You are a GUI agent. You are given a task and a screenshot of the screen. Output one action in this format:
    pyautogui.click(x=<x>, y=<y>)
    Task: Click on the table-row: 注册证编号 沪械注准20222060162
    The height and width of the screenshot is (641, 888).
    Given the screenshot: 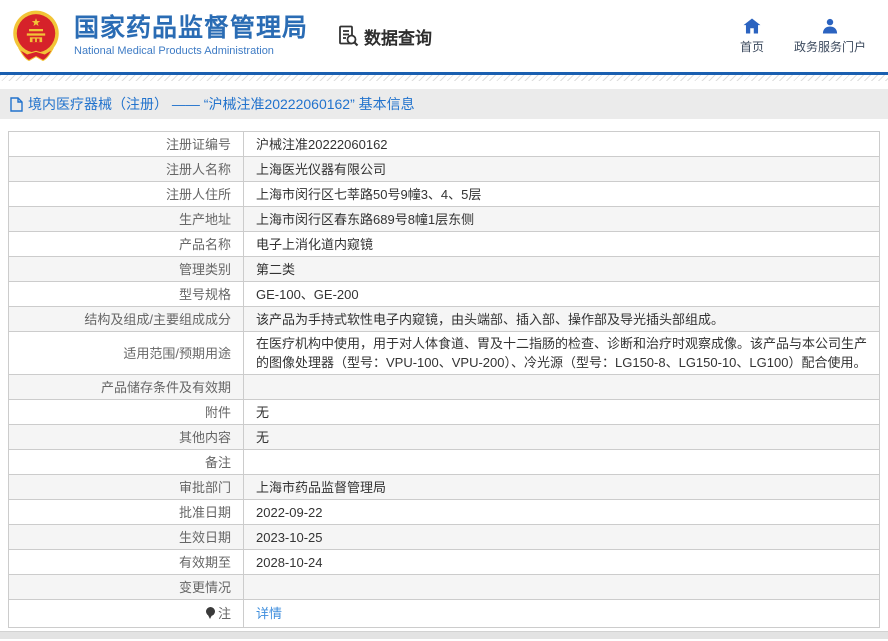 What is the action you would take?
    pyautogui.click(x=444, y=144)
    